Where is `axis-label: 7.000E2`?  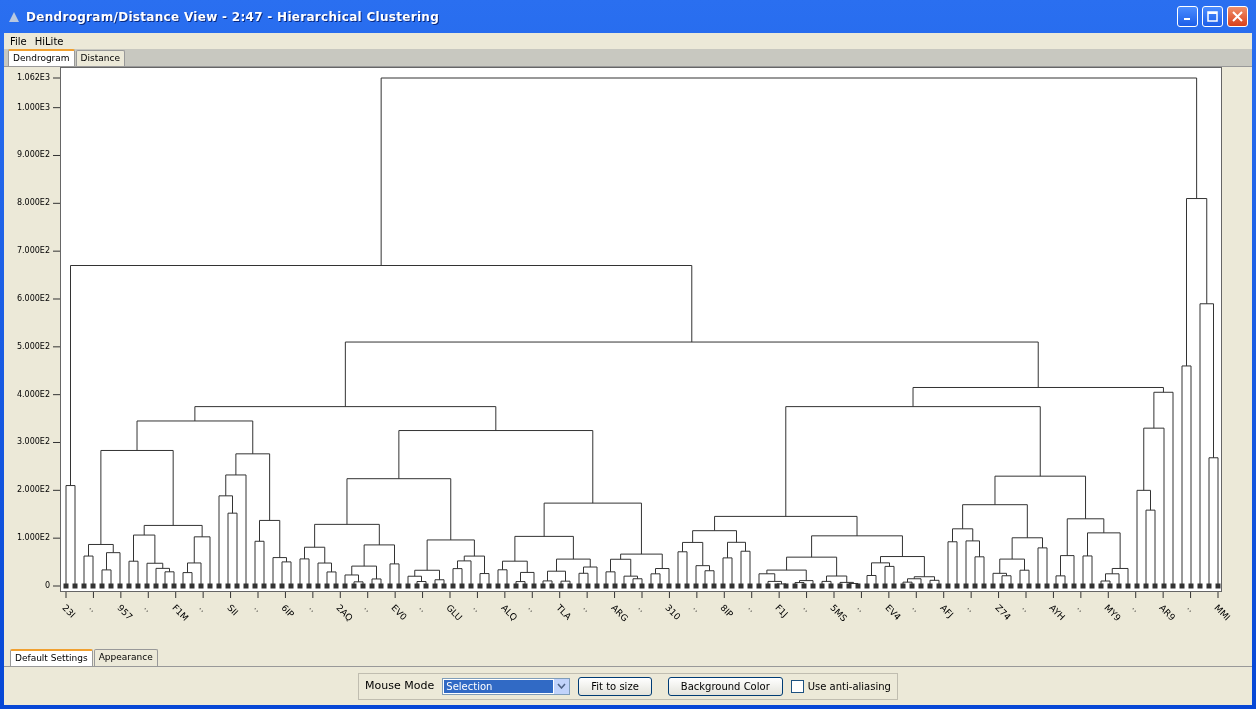 axis-label: 7.000E2 is located at coordinates (33, 251).